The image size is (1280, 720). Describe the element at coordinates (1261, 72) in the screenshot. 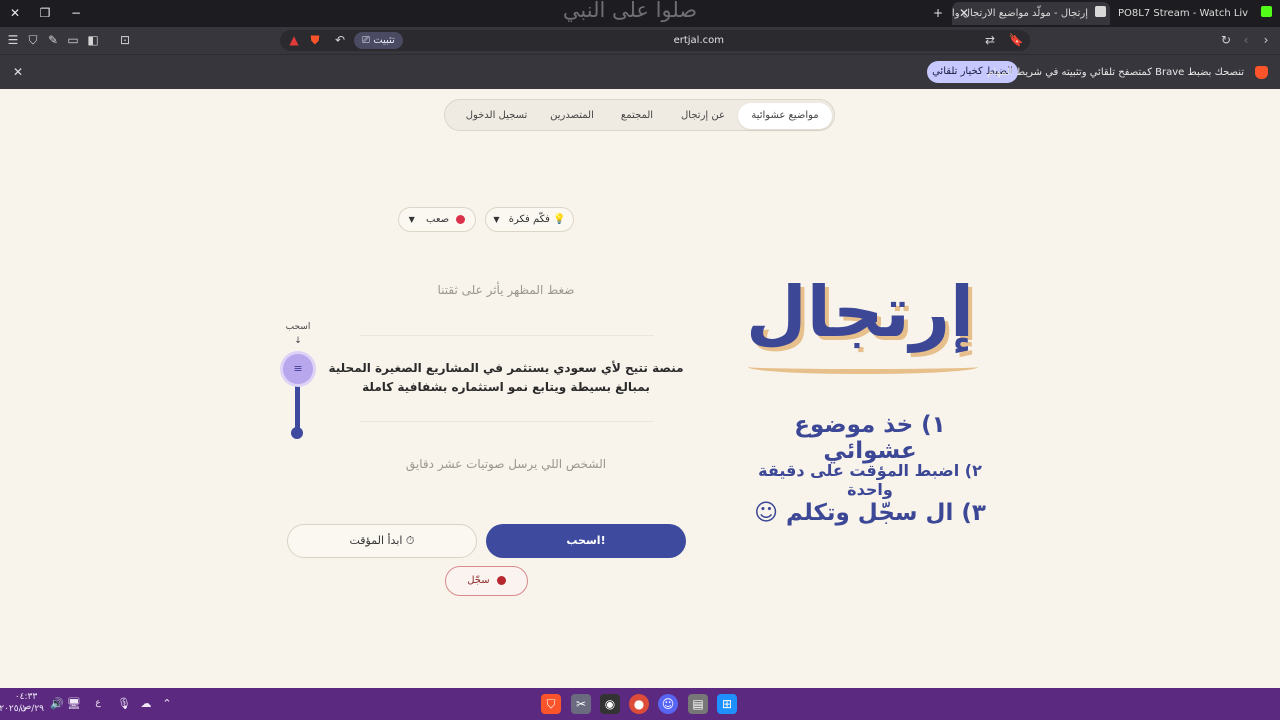

I see `brave-logo-icon` at that location.